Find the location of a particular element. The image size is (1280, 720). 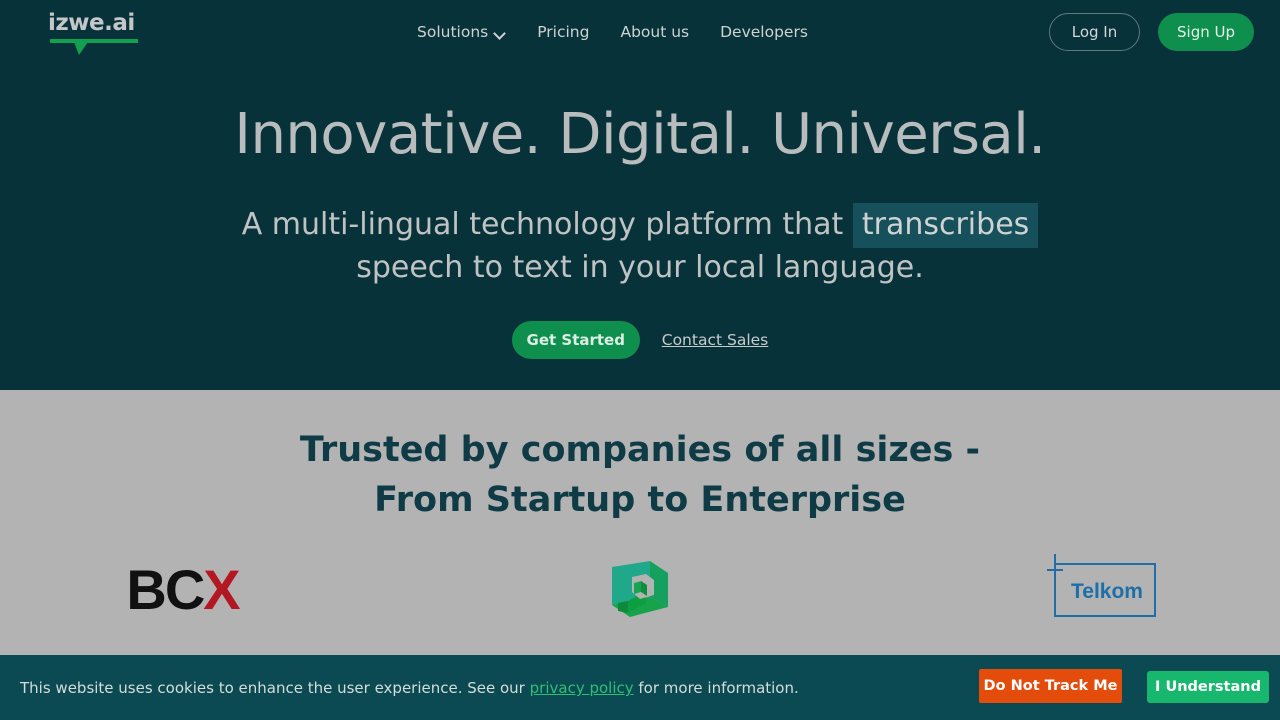

client-logo-cube is located at coordinates (640, 590).